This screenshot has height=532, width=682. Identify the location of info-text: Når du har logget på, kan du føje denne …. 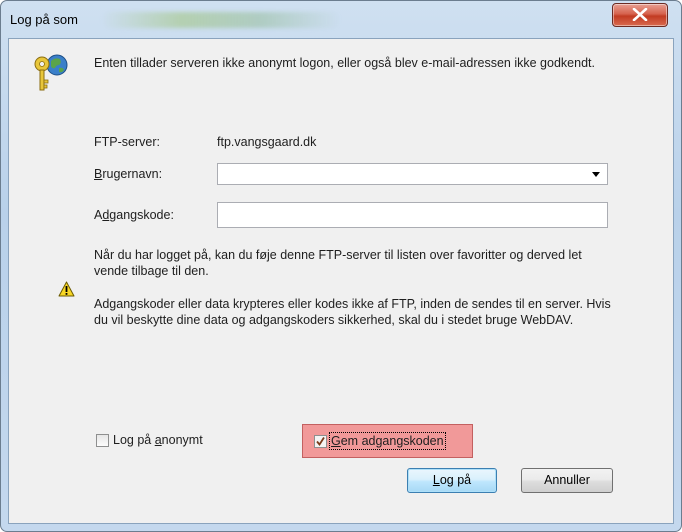
(338, 263).